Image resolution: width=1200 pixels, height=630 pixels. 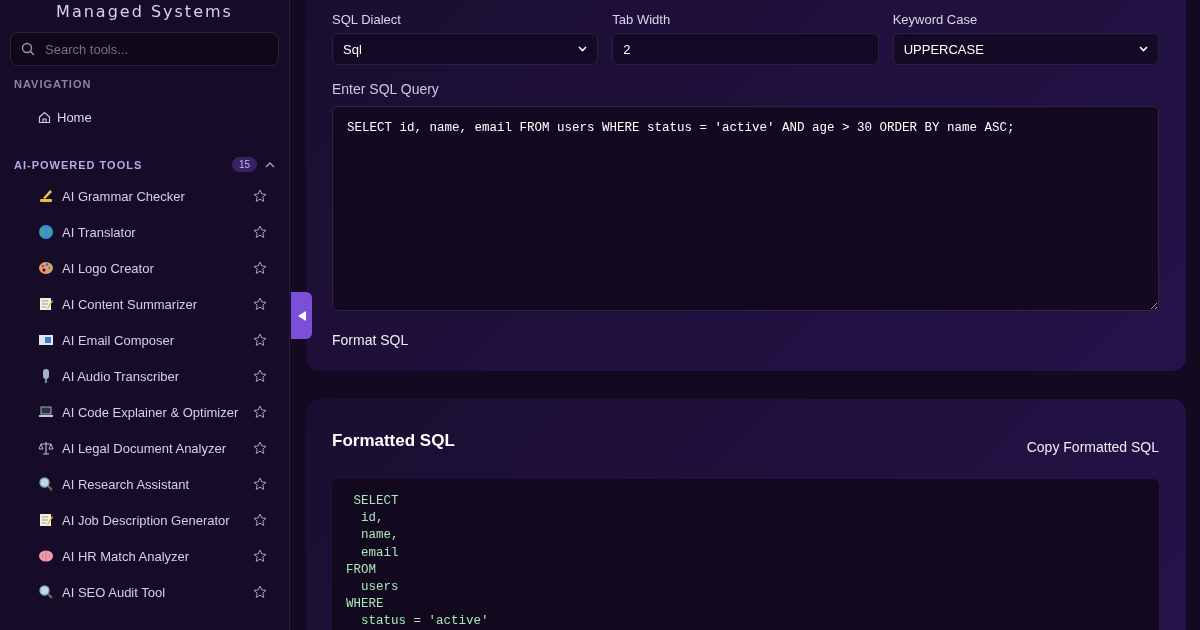 What do you see at coordinates (365, 605) in the screenshot?
I see `code-line: WHERE` at bounding box center [365, 605].